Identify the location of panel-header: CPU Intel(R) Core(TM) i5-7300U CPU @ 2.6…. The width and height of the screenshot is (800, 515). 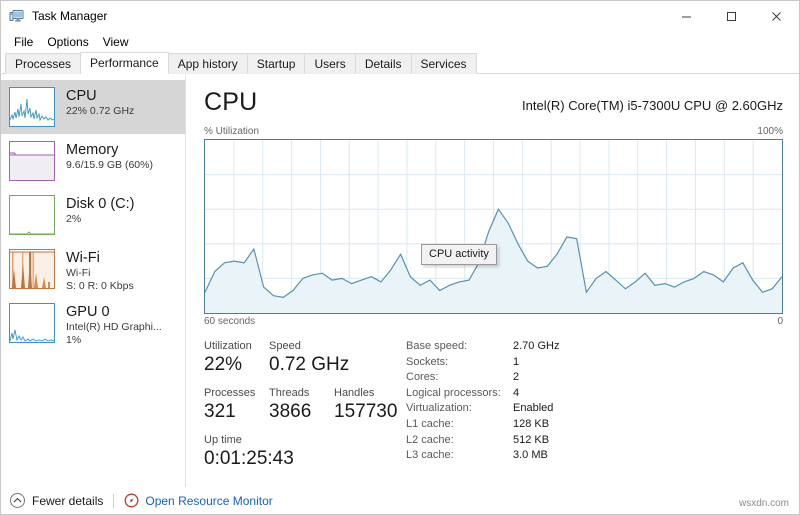
(493, 102).